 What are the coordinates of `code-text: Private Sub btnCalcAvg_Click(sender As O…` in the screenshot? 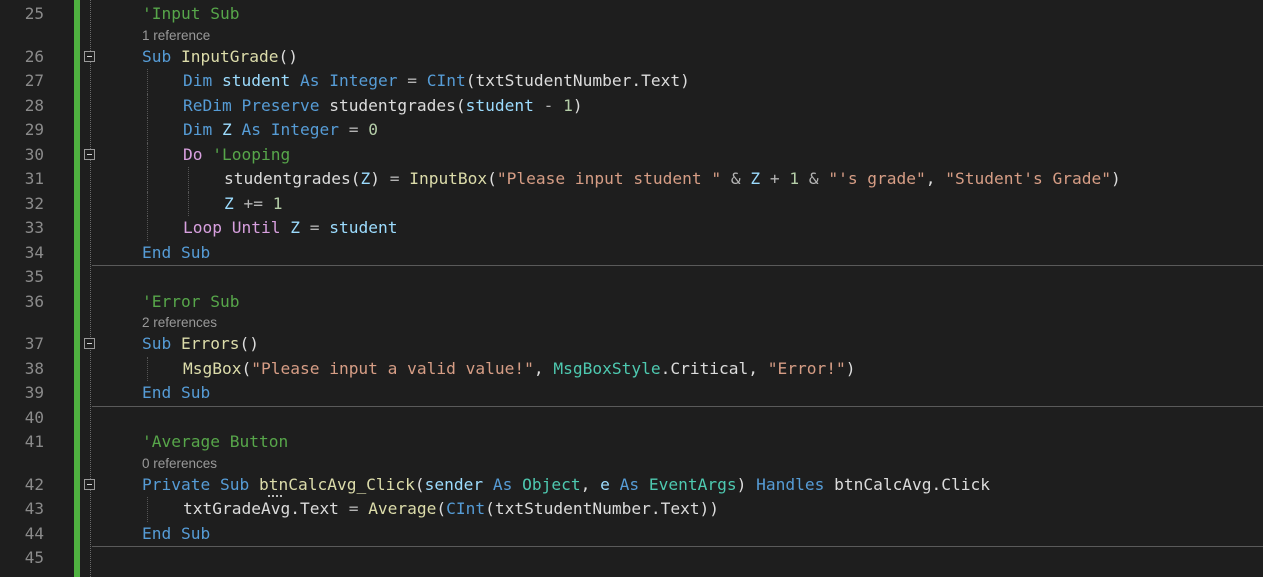 It's located at (566, 485).